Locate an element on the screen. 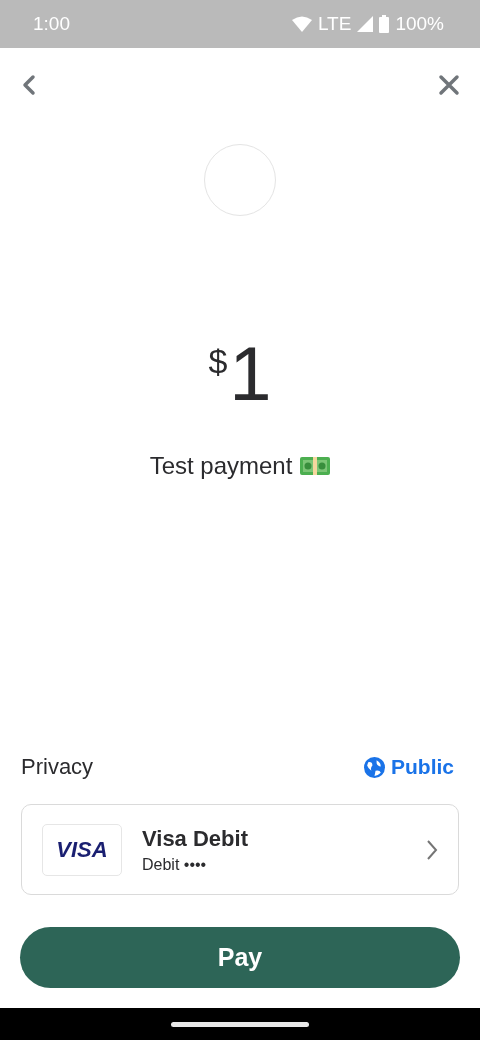 The image size is (480, 1040). status-time: 1:00 is located at coordinates (51, 24).